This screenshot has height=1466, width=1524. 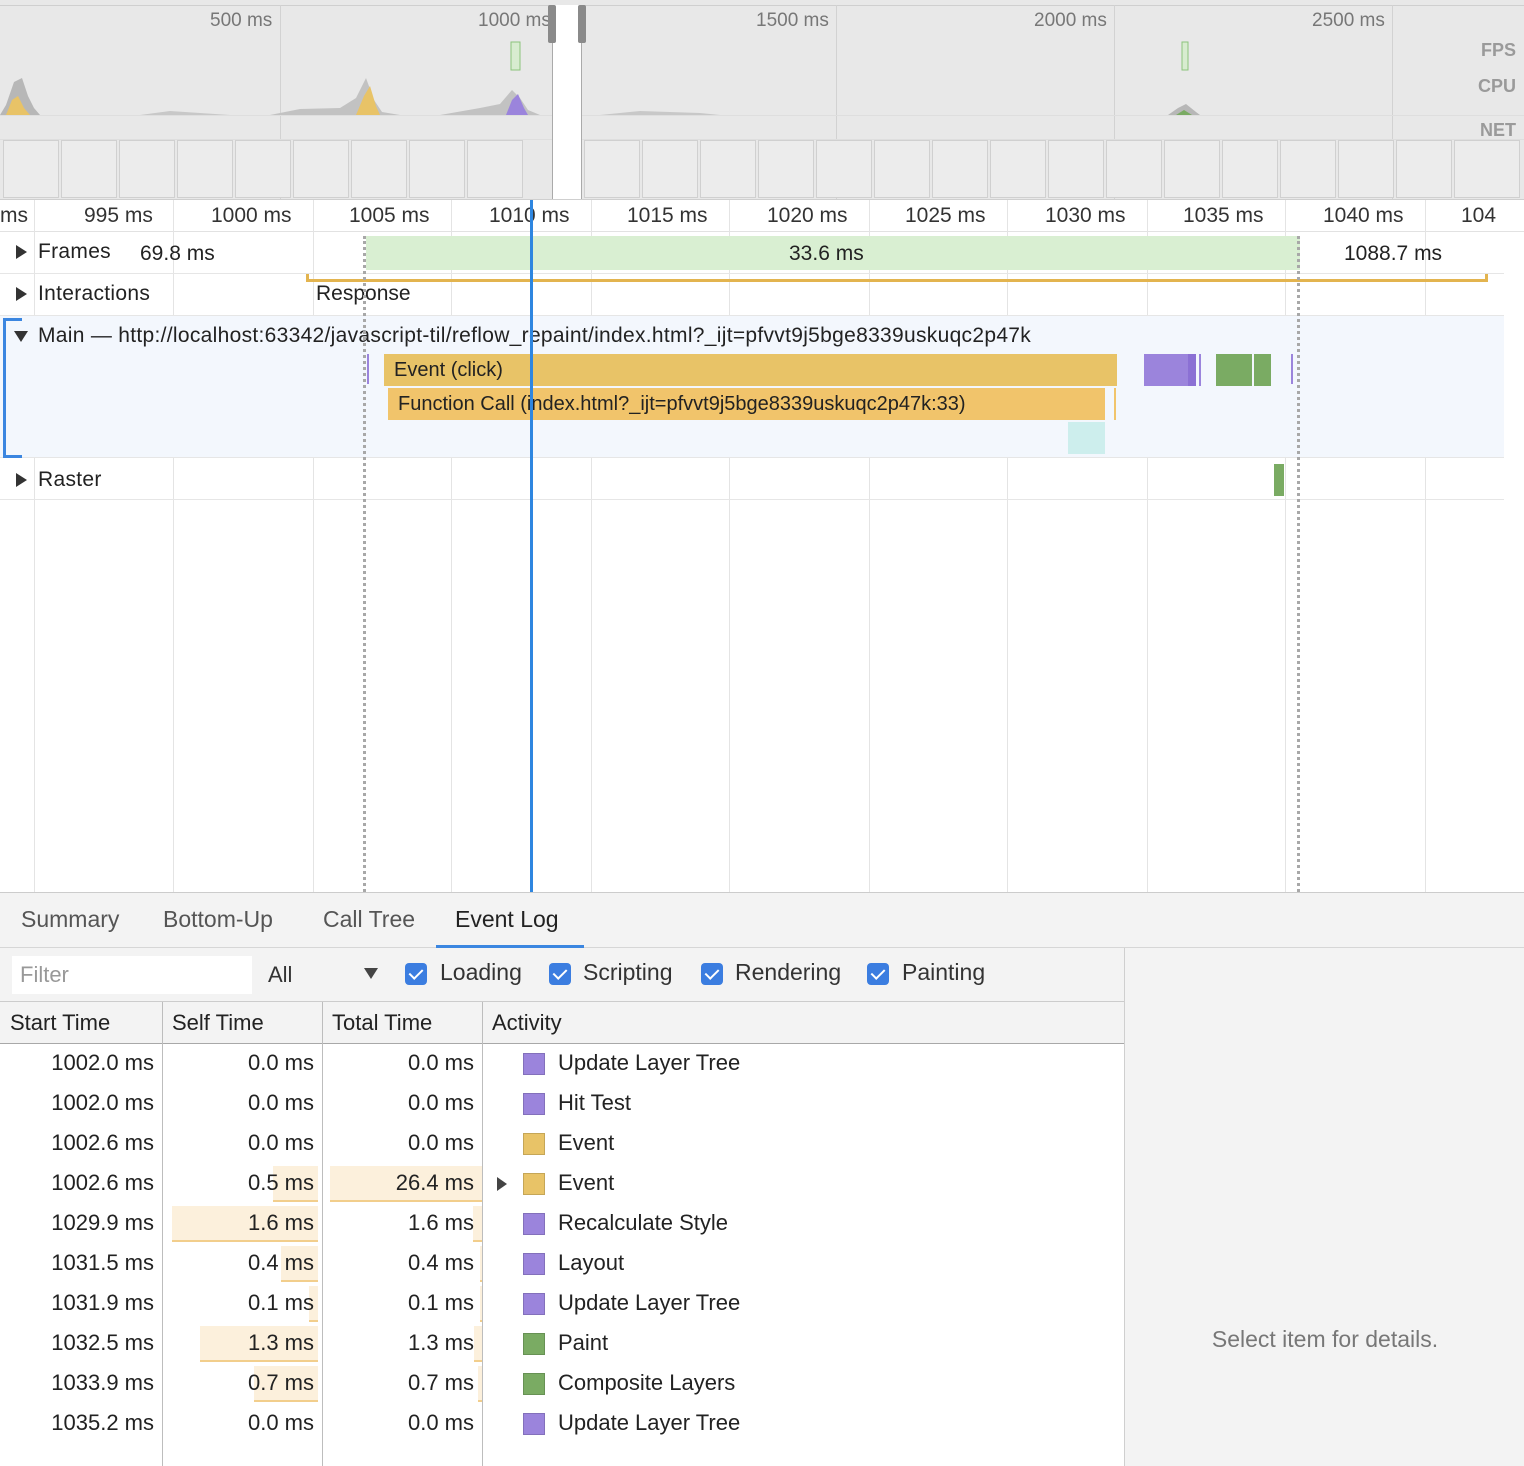 I want to click on start-time-cell: 1031.9 ms, so click(x=102, y=1302).